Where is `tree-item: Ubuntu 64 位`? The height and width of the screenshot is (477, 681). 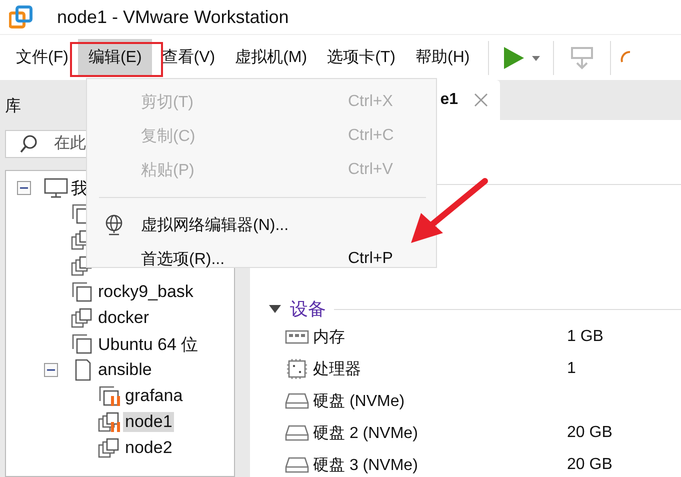 tree-item: Ubuntu 64 位 is located at coordinates (148, 344).